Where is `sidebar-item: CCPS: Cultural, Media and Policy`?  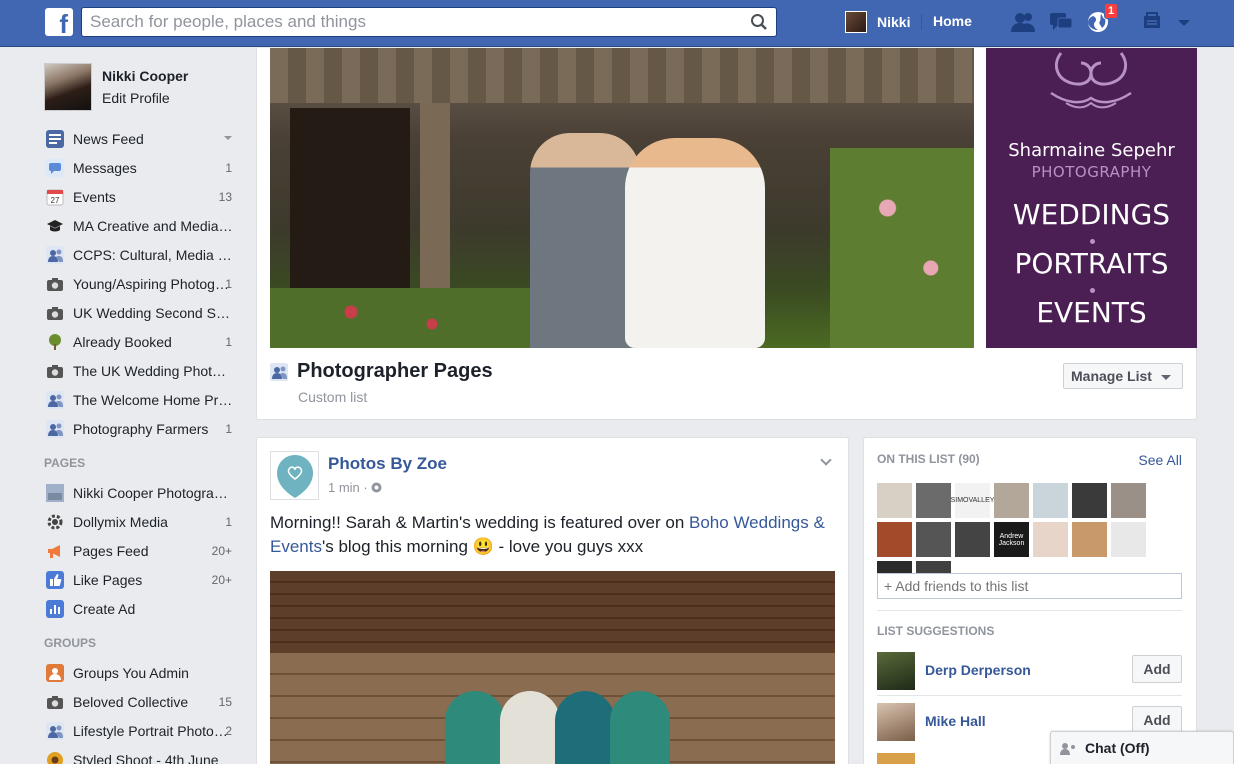
sidebar-item: CCPS: Cultural, Media and Policy is located at coordinates (144, 254).